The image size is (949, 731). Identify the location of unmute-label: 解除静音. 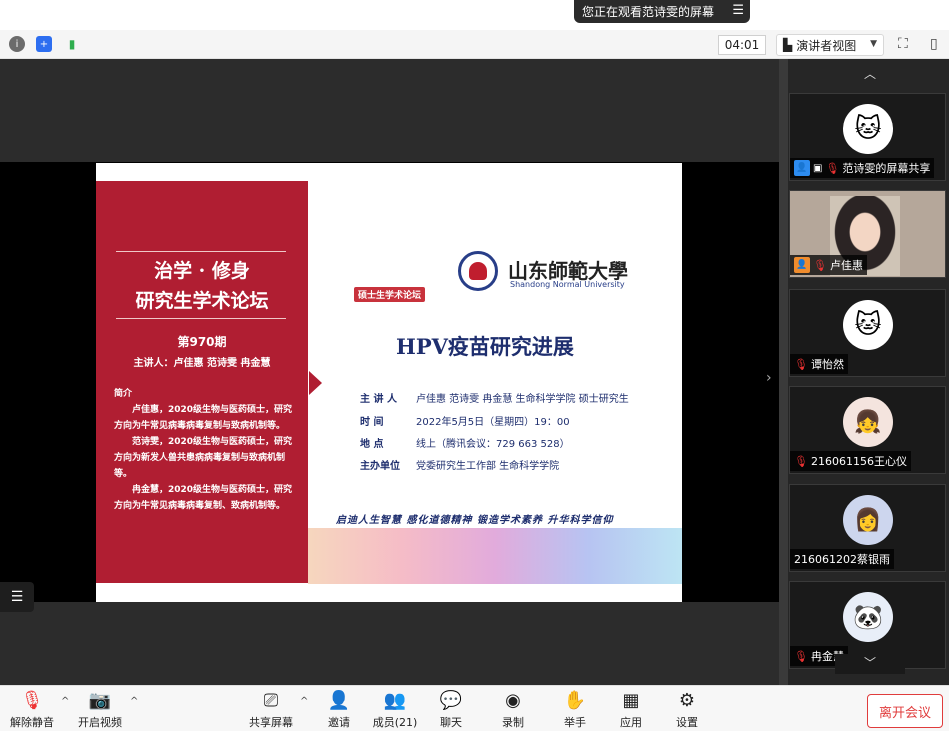
(32, 722).